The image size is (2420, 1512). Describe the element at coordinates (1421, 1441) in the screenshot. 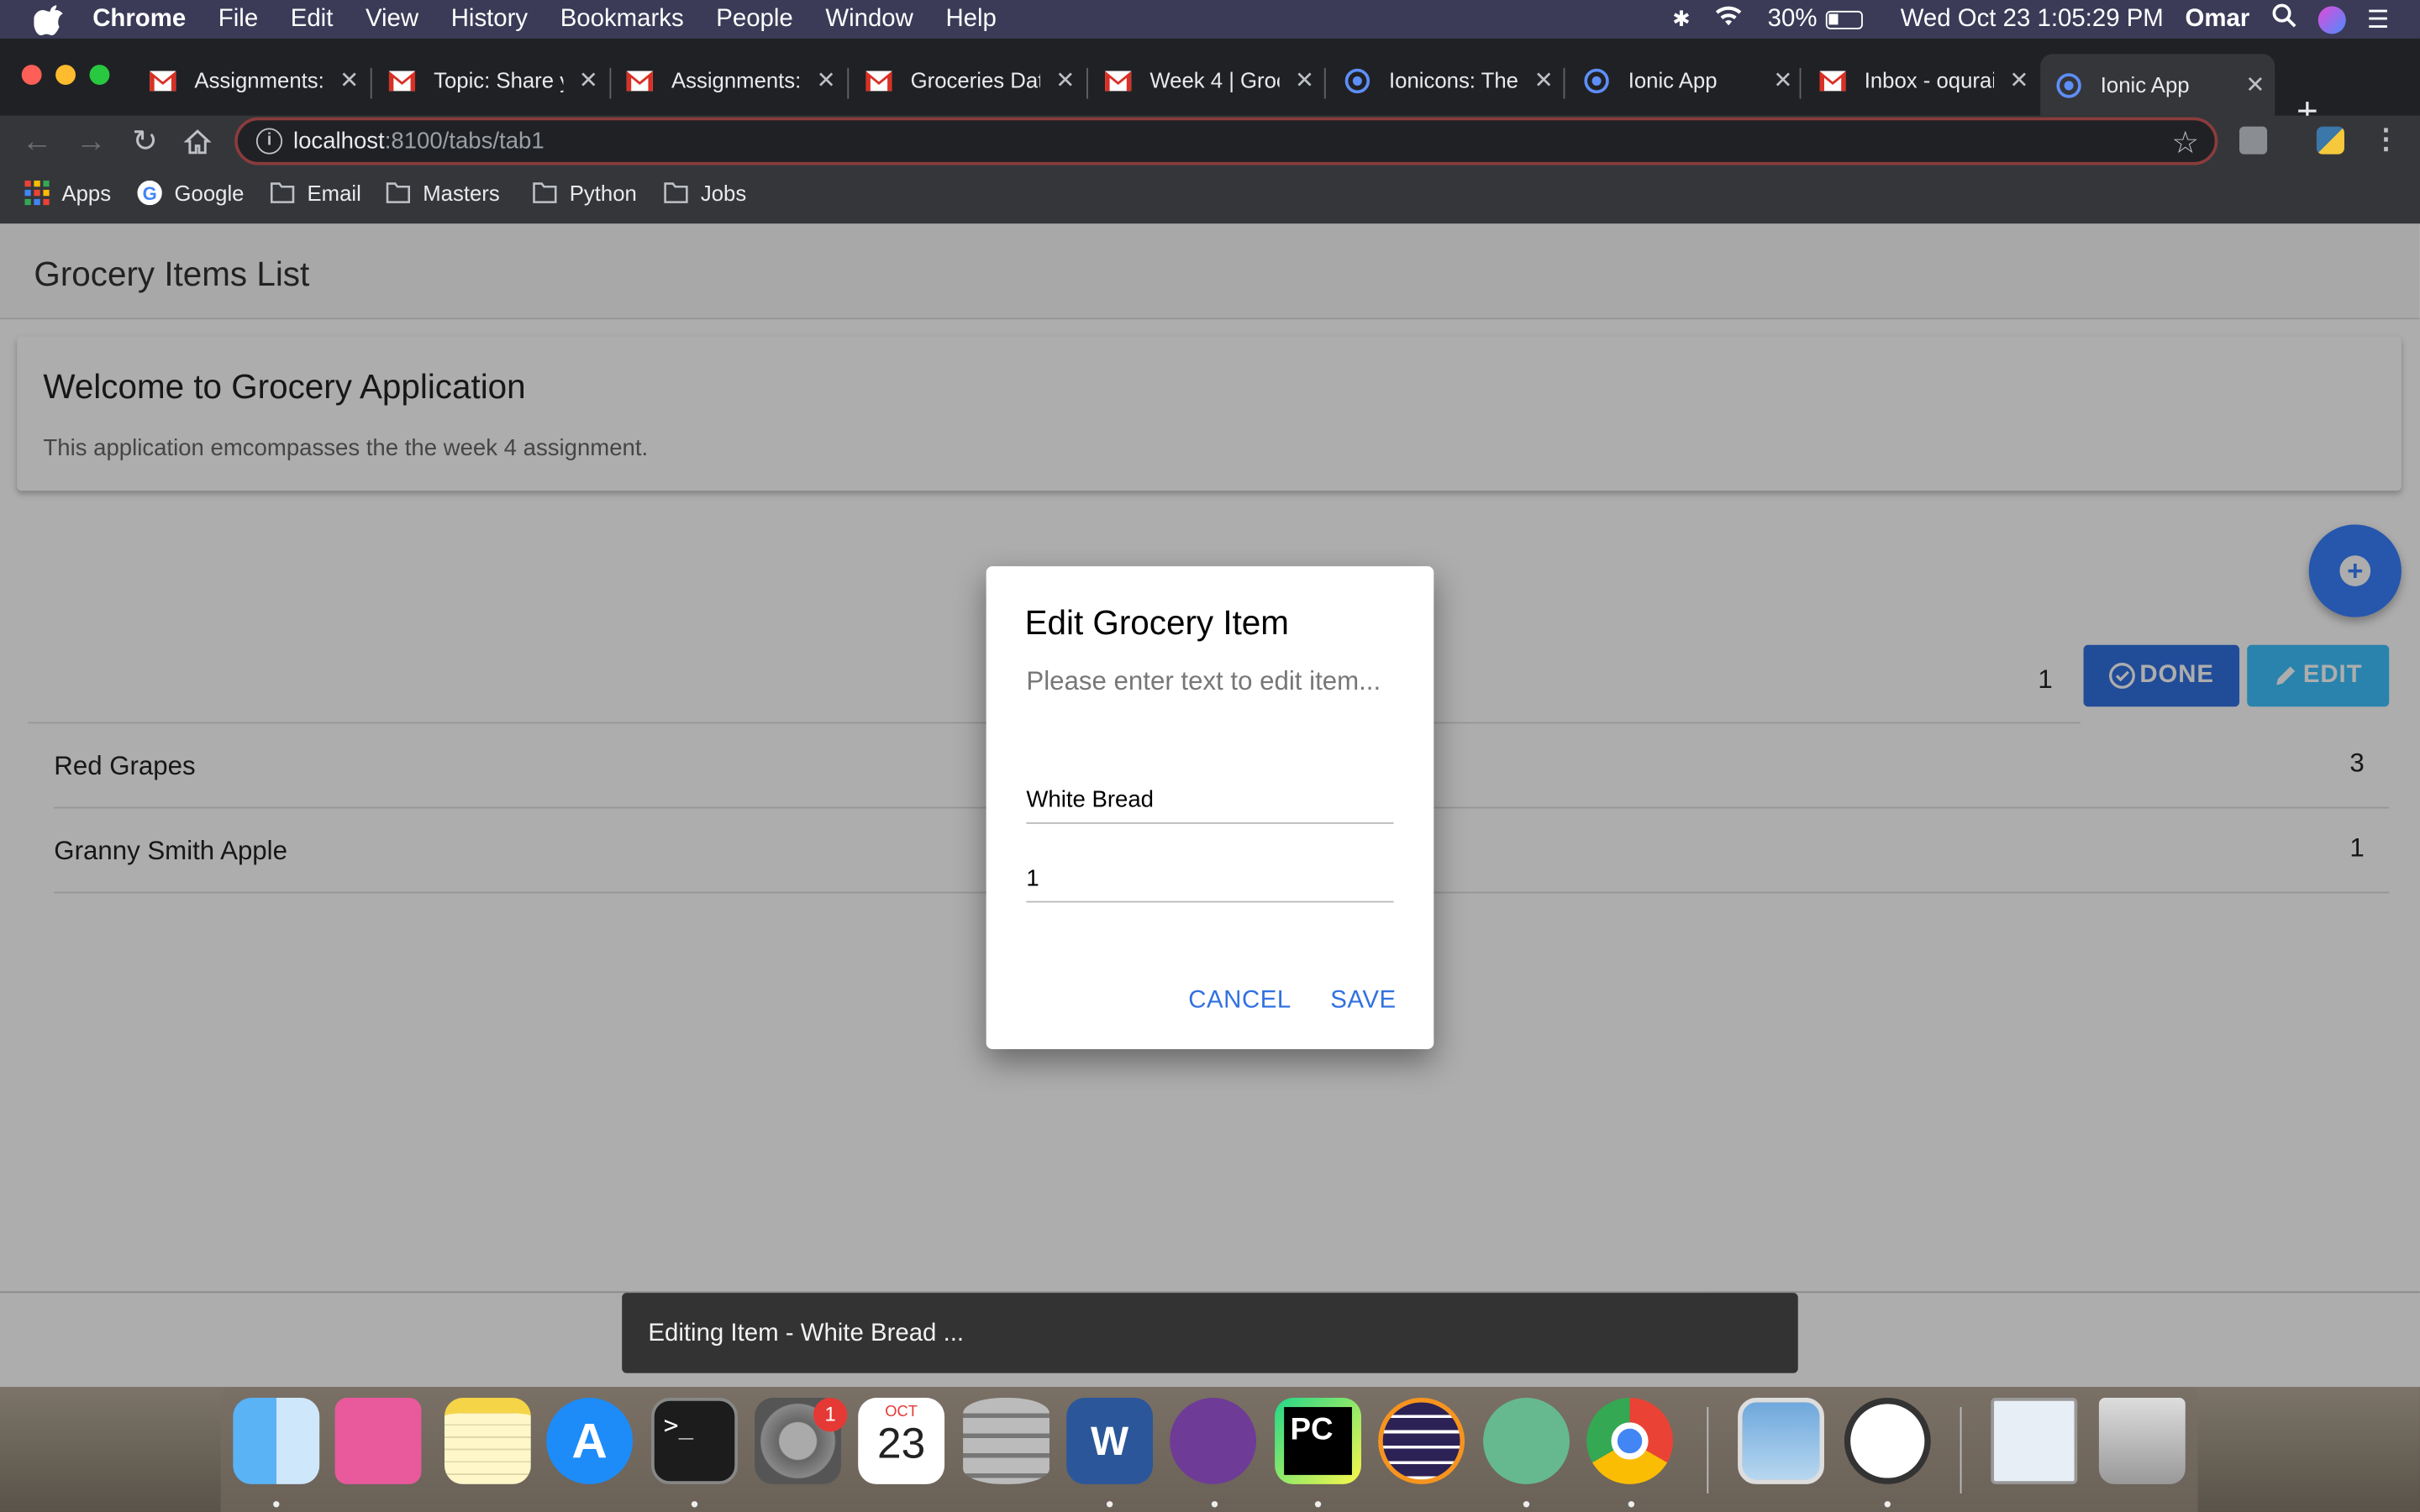

I see `eclipse-icon` at that location.